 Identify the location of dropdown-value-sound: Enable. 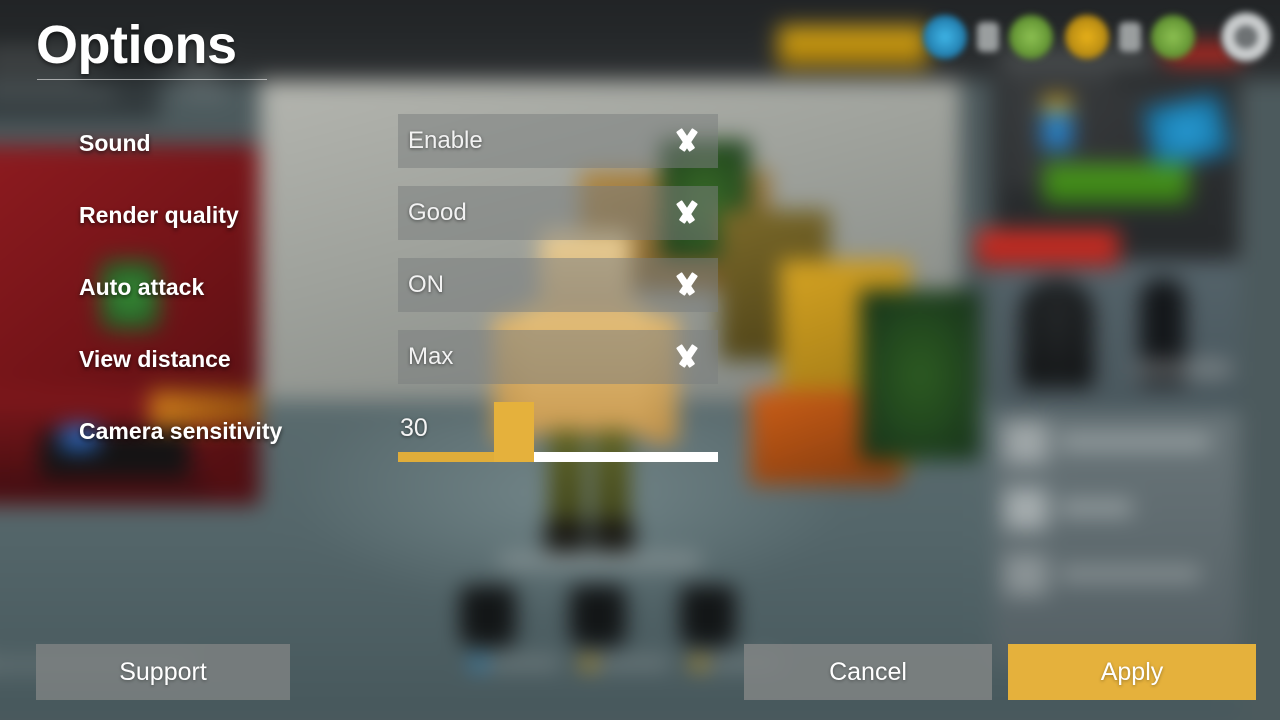
(445, 140).